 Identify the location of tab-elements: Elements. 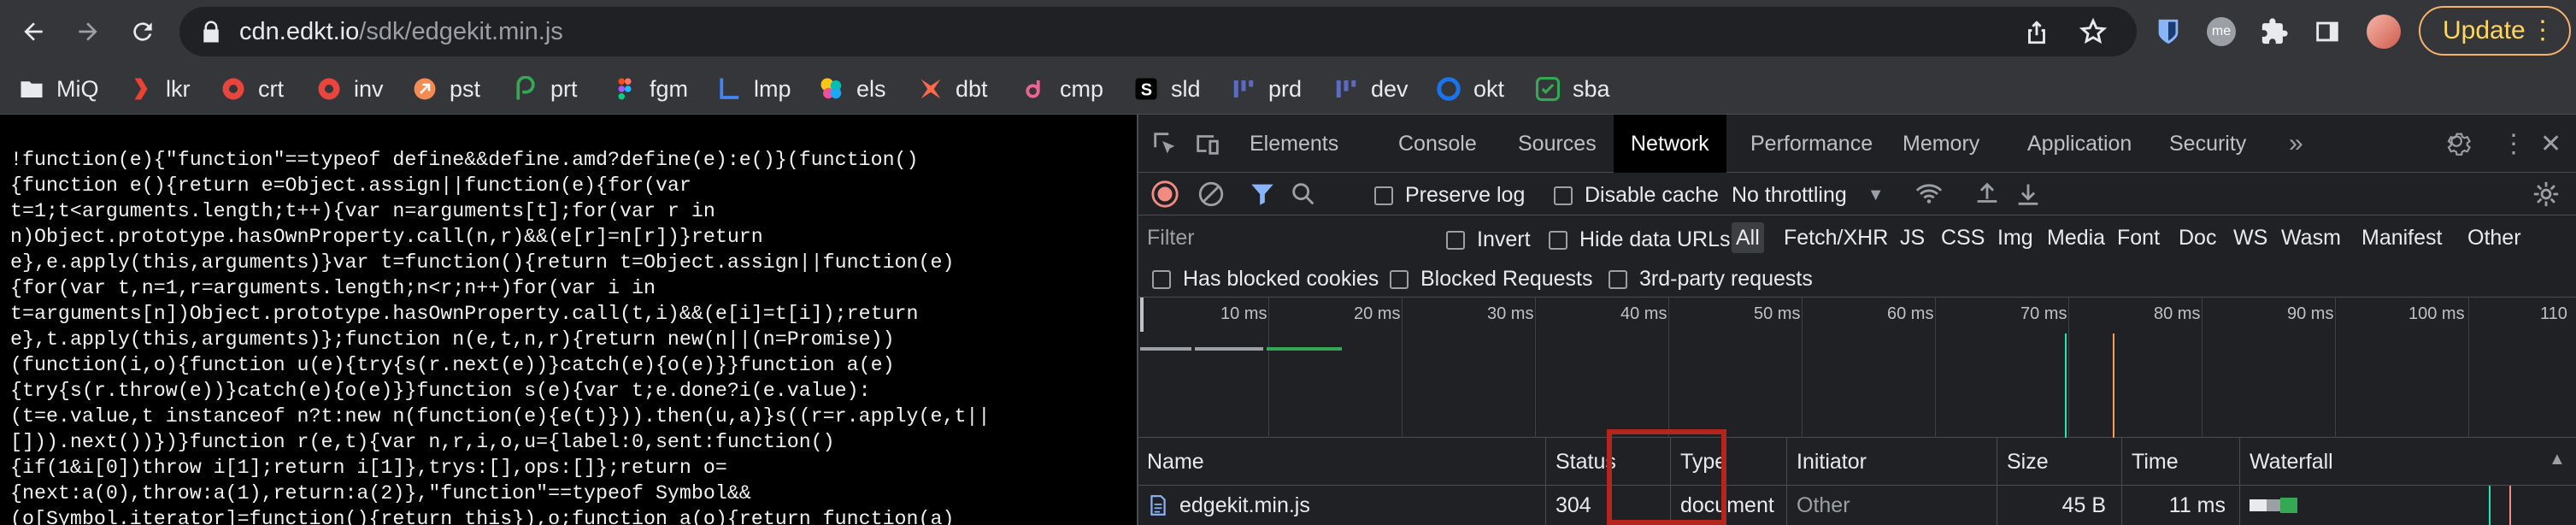
(1294, 144).